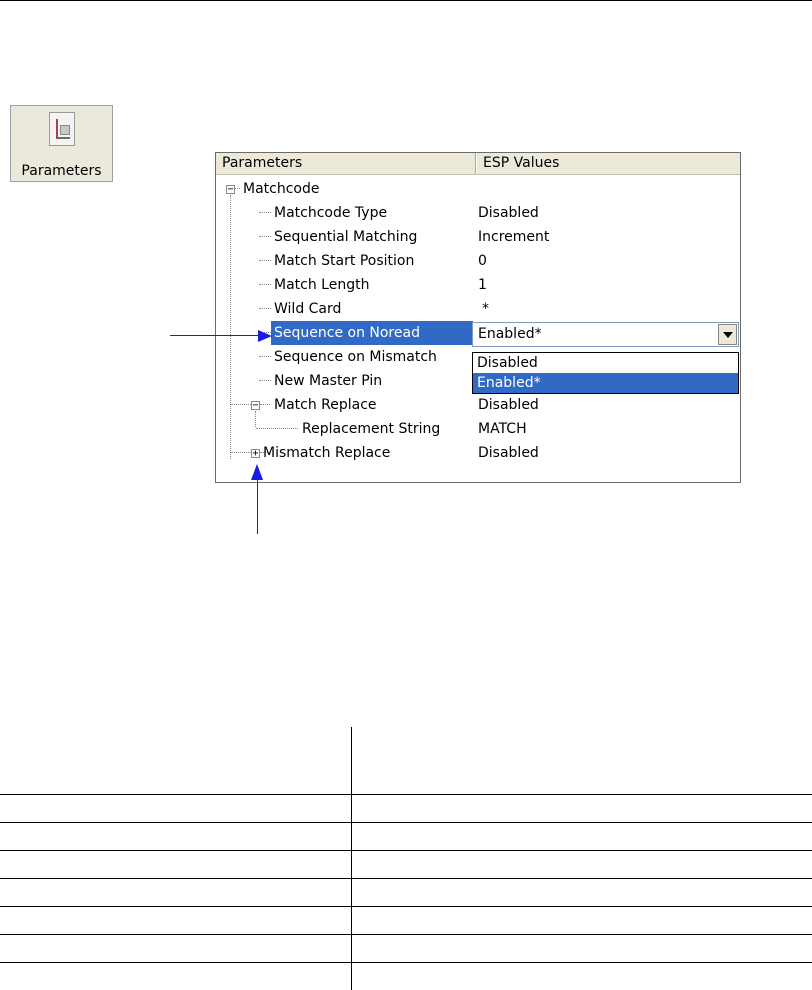  I want to click on dropdown-list: Disabled Enabled*, so click(605, 373).